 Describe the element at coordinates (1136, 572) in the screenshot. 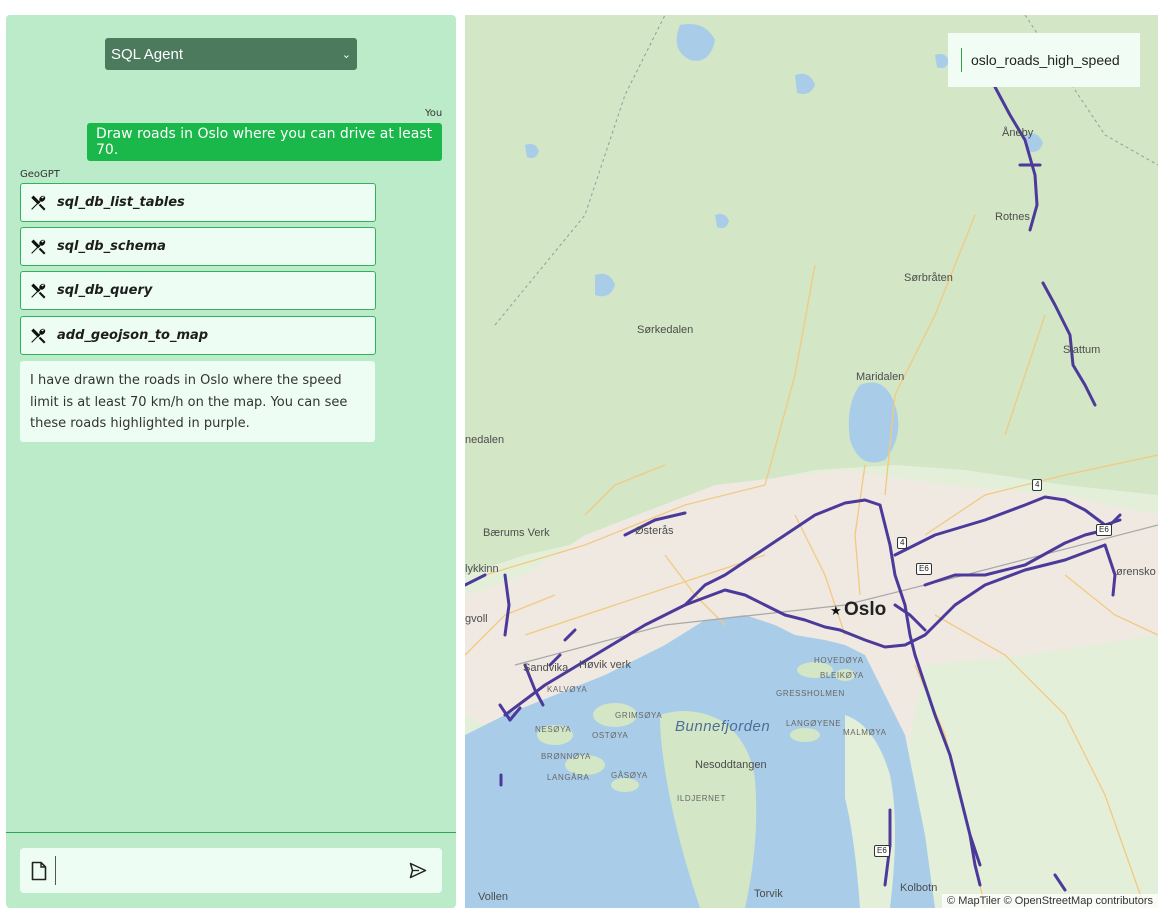

I see `place-label: ørensko` at that location.